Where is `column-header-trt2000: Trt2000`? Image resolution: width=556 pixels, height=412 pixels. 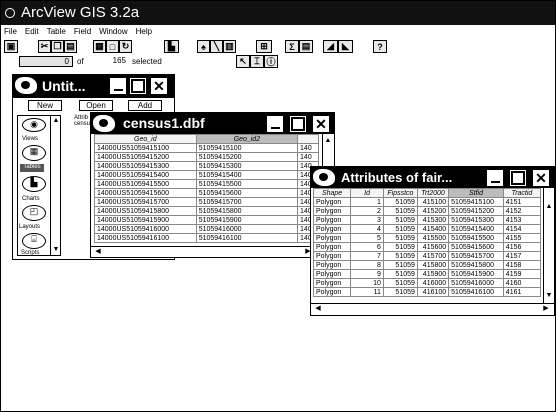 column-header-trt2000: Trt2000 is located at coordinates (433, 193).